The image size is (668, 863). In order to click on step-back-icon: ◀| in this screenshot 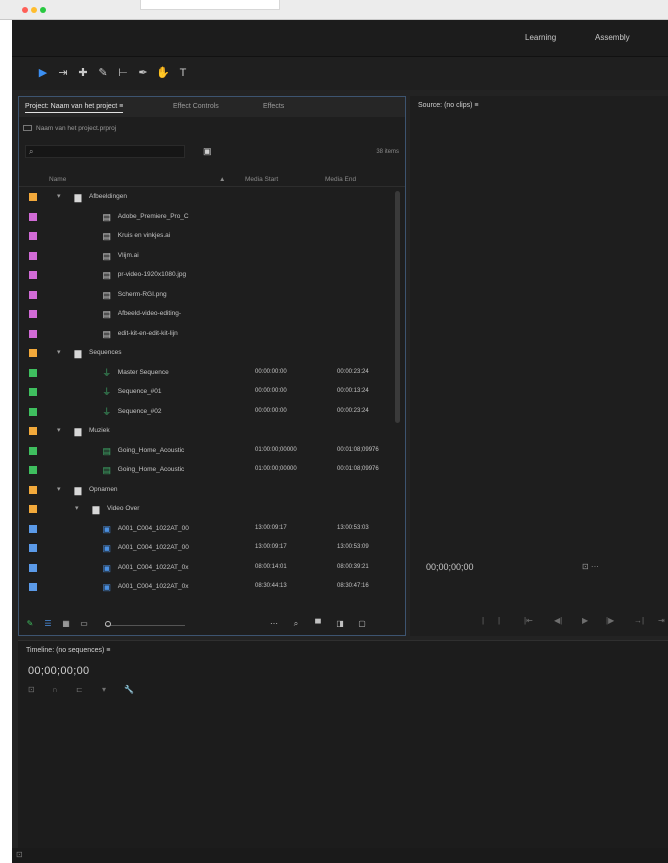, I will do `click(558, 620)`.